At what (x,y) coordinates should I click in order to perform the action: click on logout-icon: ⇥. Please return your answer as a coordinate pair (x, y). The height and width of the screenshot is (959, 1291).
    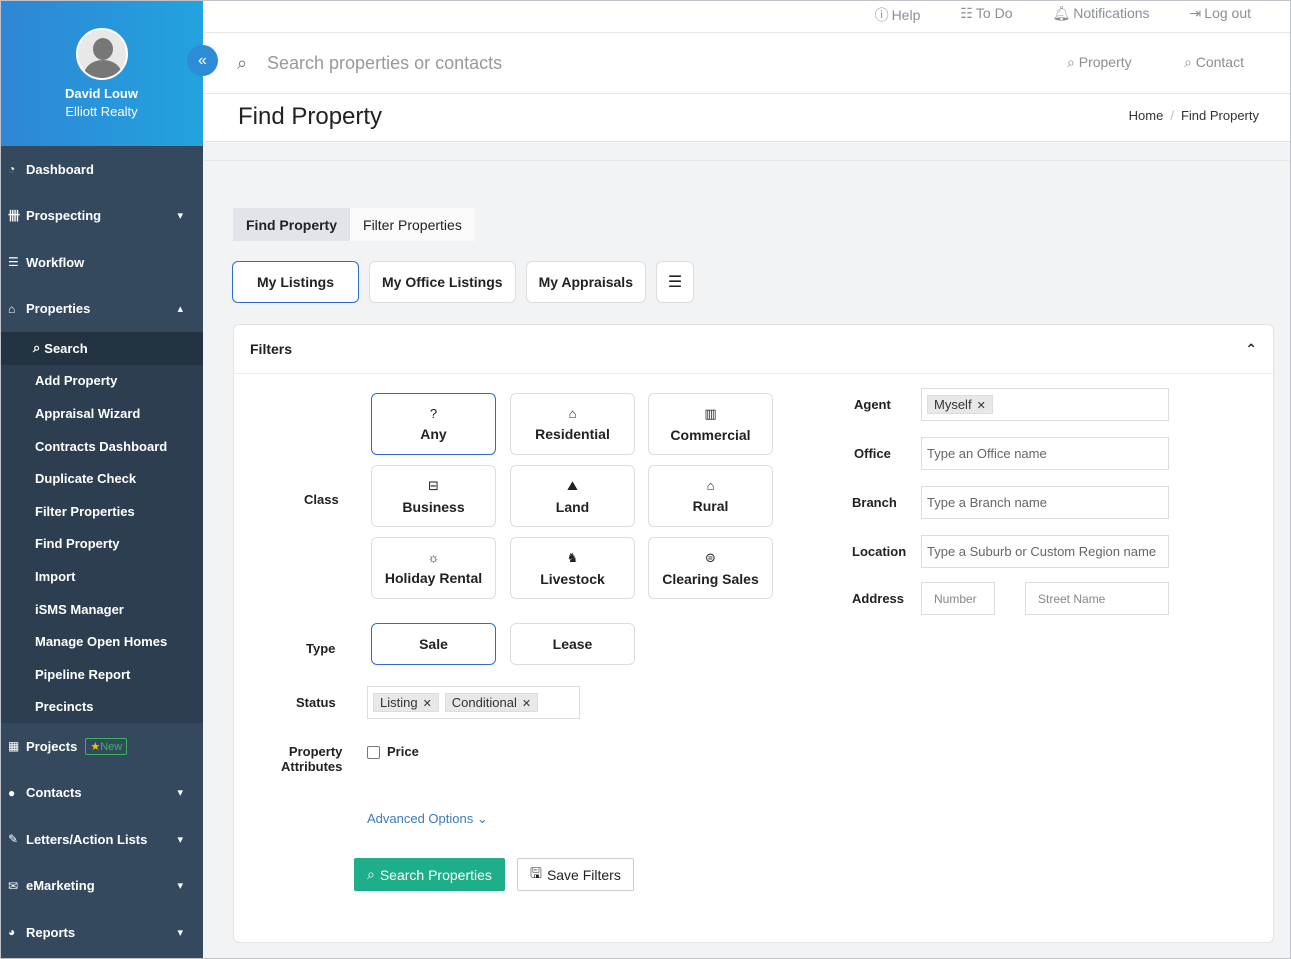
    Looking at the image, I should click on (1195, 13).